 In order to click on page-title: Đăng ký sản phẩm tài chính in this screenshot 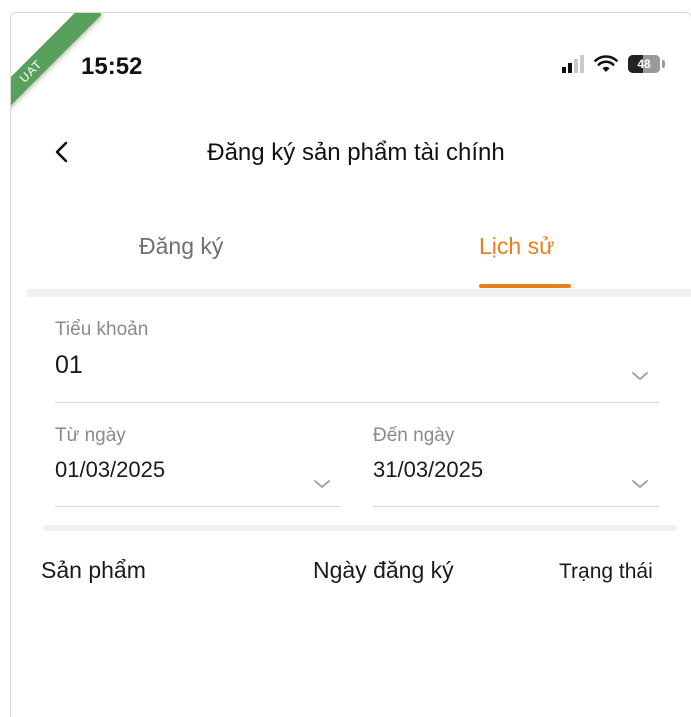, I will do `click(356, 152)`.